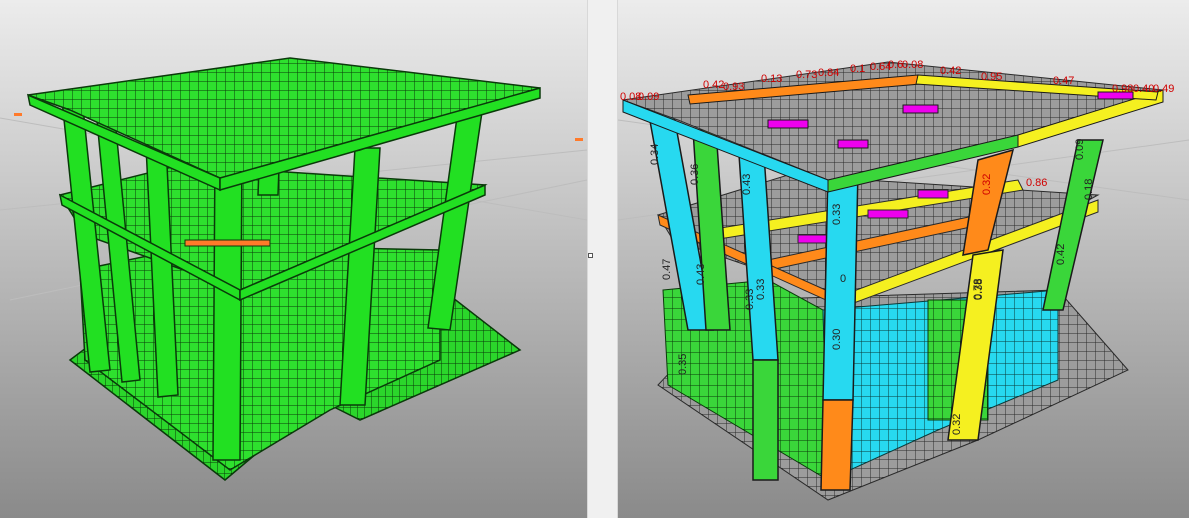  What do you see at coordinates (602, 259) in the screenshot?
I see `viewport-splitter` at bounding box center [602, 259].